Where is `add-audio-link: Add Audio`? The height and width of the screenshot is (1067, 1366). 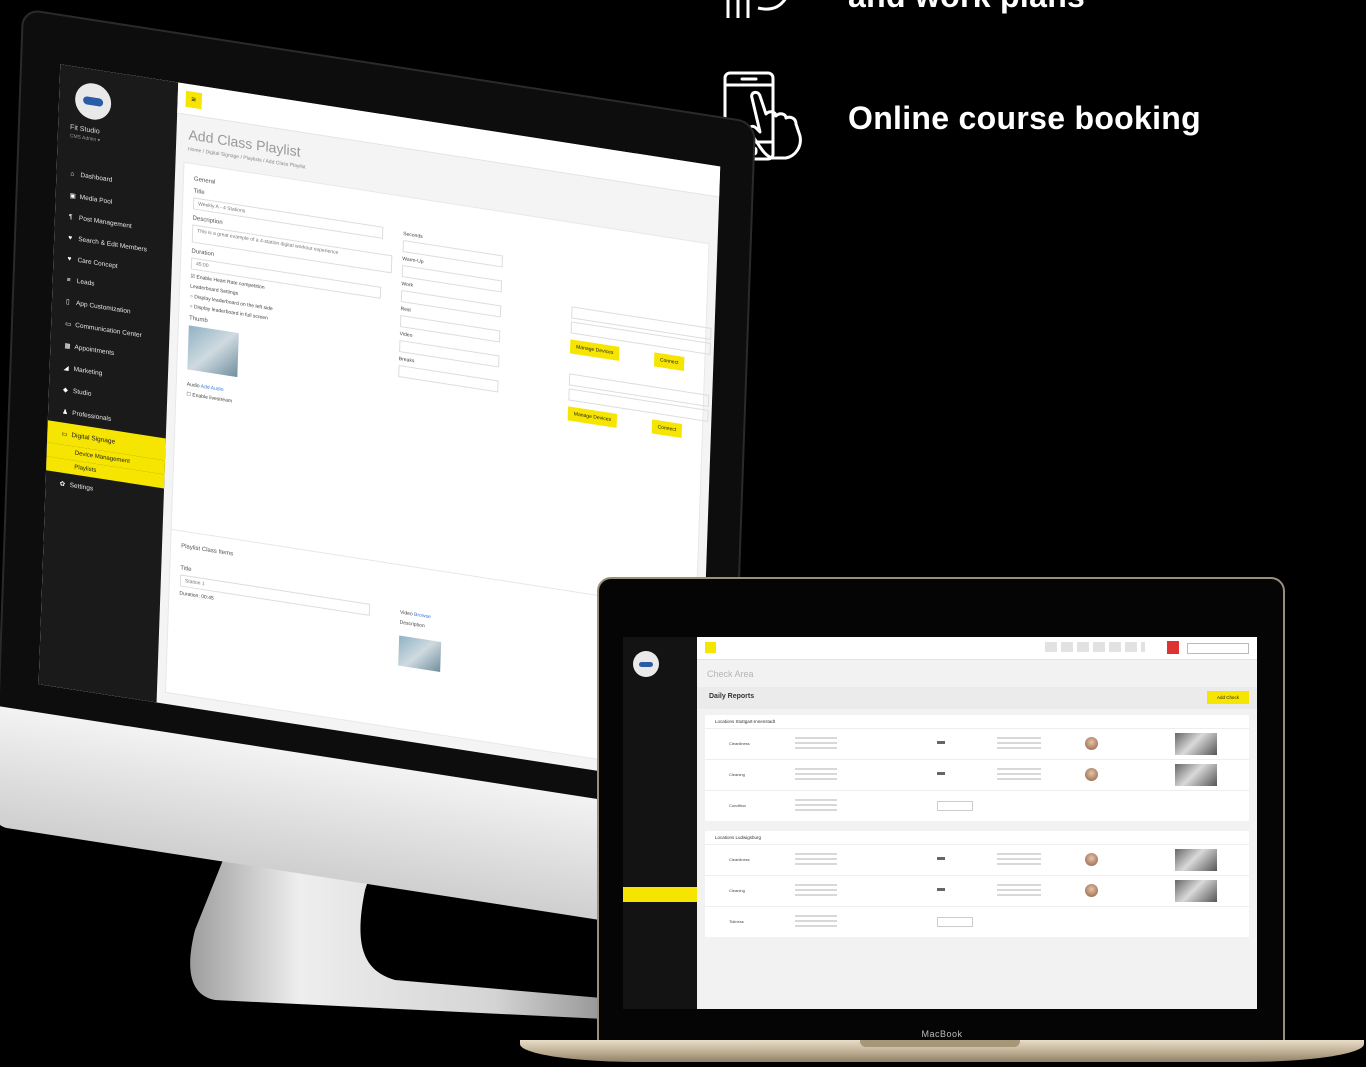 add-audio-link: Add Audio is located at coordinates (212, 389).